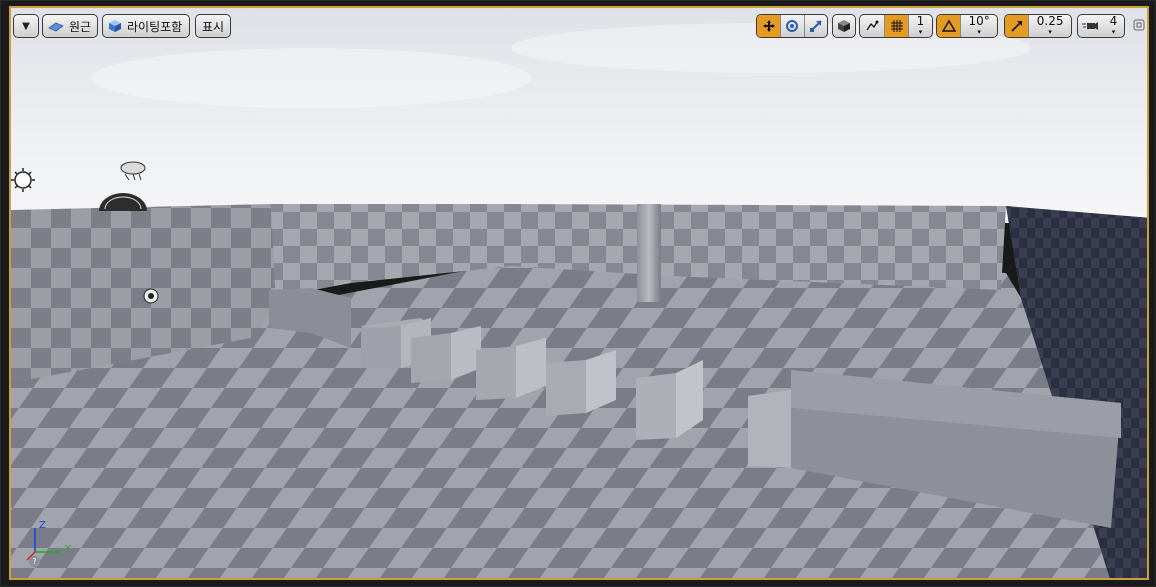  I want to click on show-button: 표시, so click(213, 26).